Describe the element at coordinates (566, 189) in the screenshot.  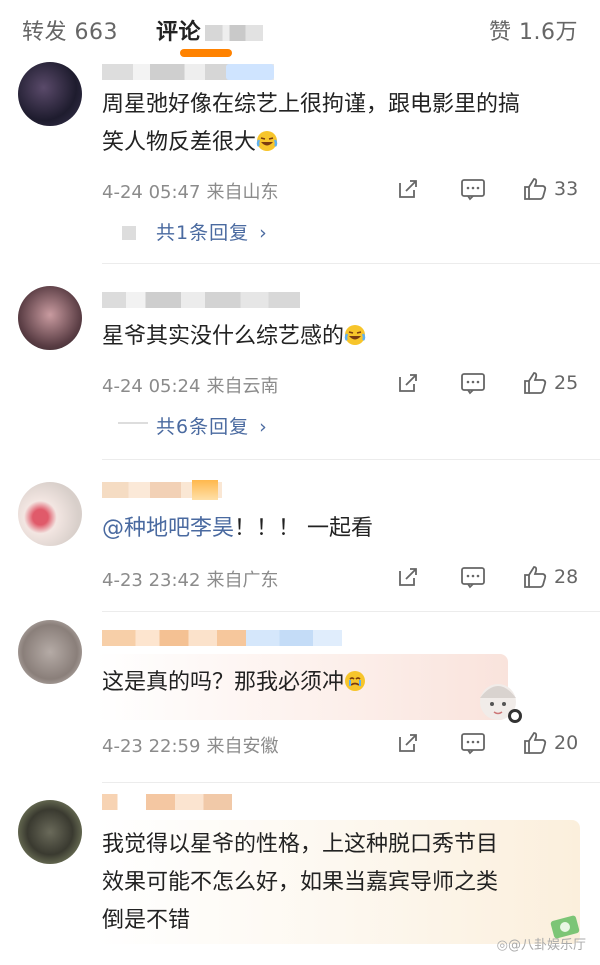
I see `like-count: 33` at that location.